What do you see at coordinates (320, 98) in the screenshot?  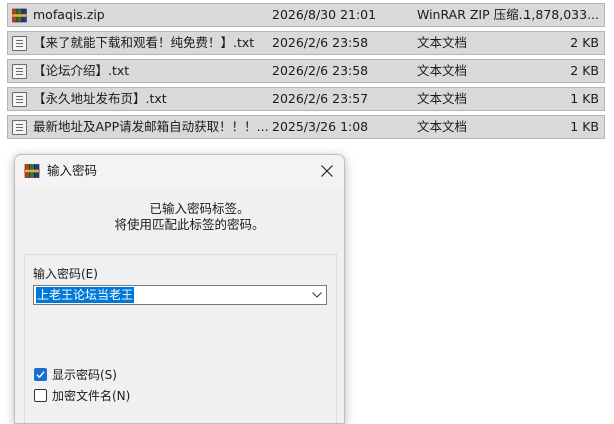 I see `file-date: 2026/2/6 23:57` at bounding box center [320, 98].